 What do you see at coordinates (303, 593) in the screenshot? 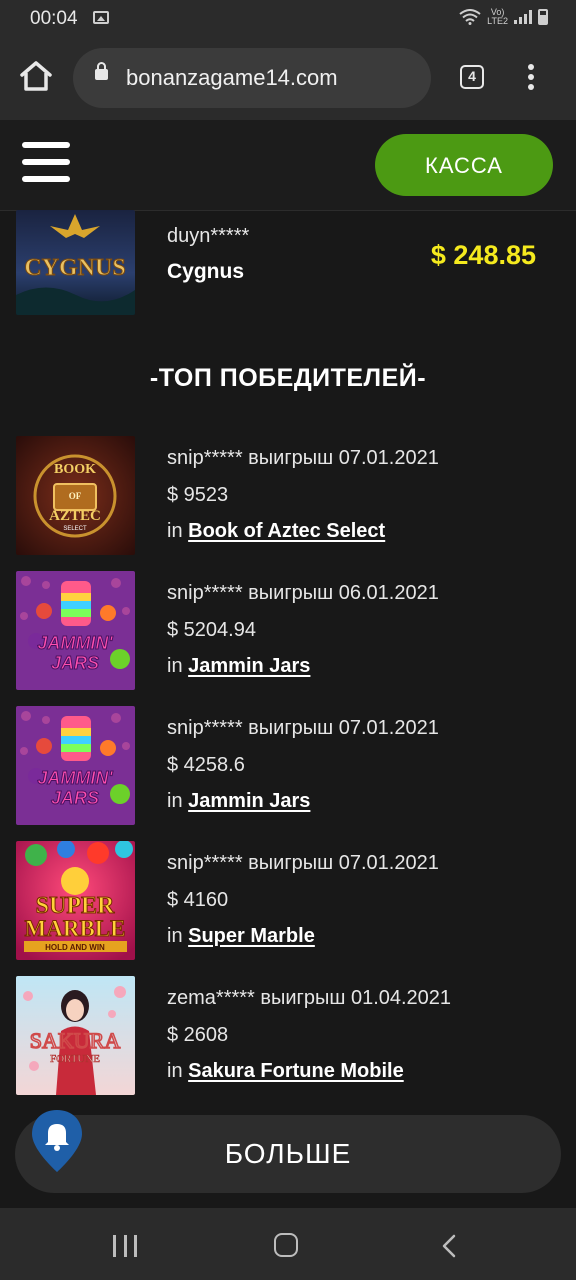
I see `winner-info: snip***** выигрыш 06.01.2021` at bounding box center [303, 593].